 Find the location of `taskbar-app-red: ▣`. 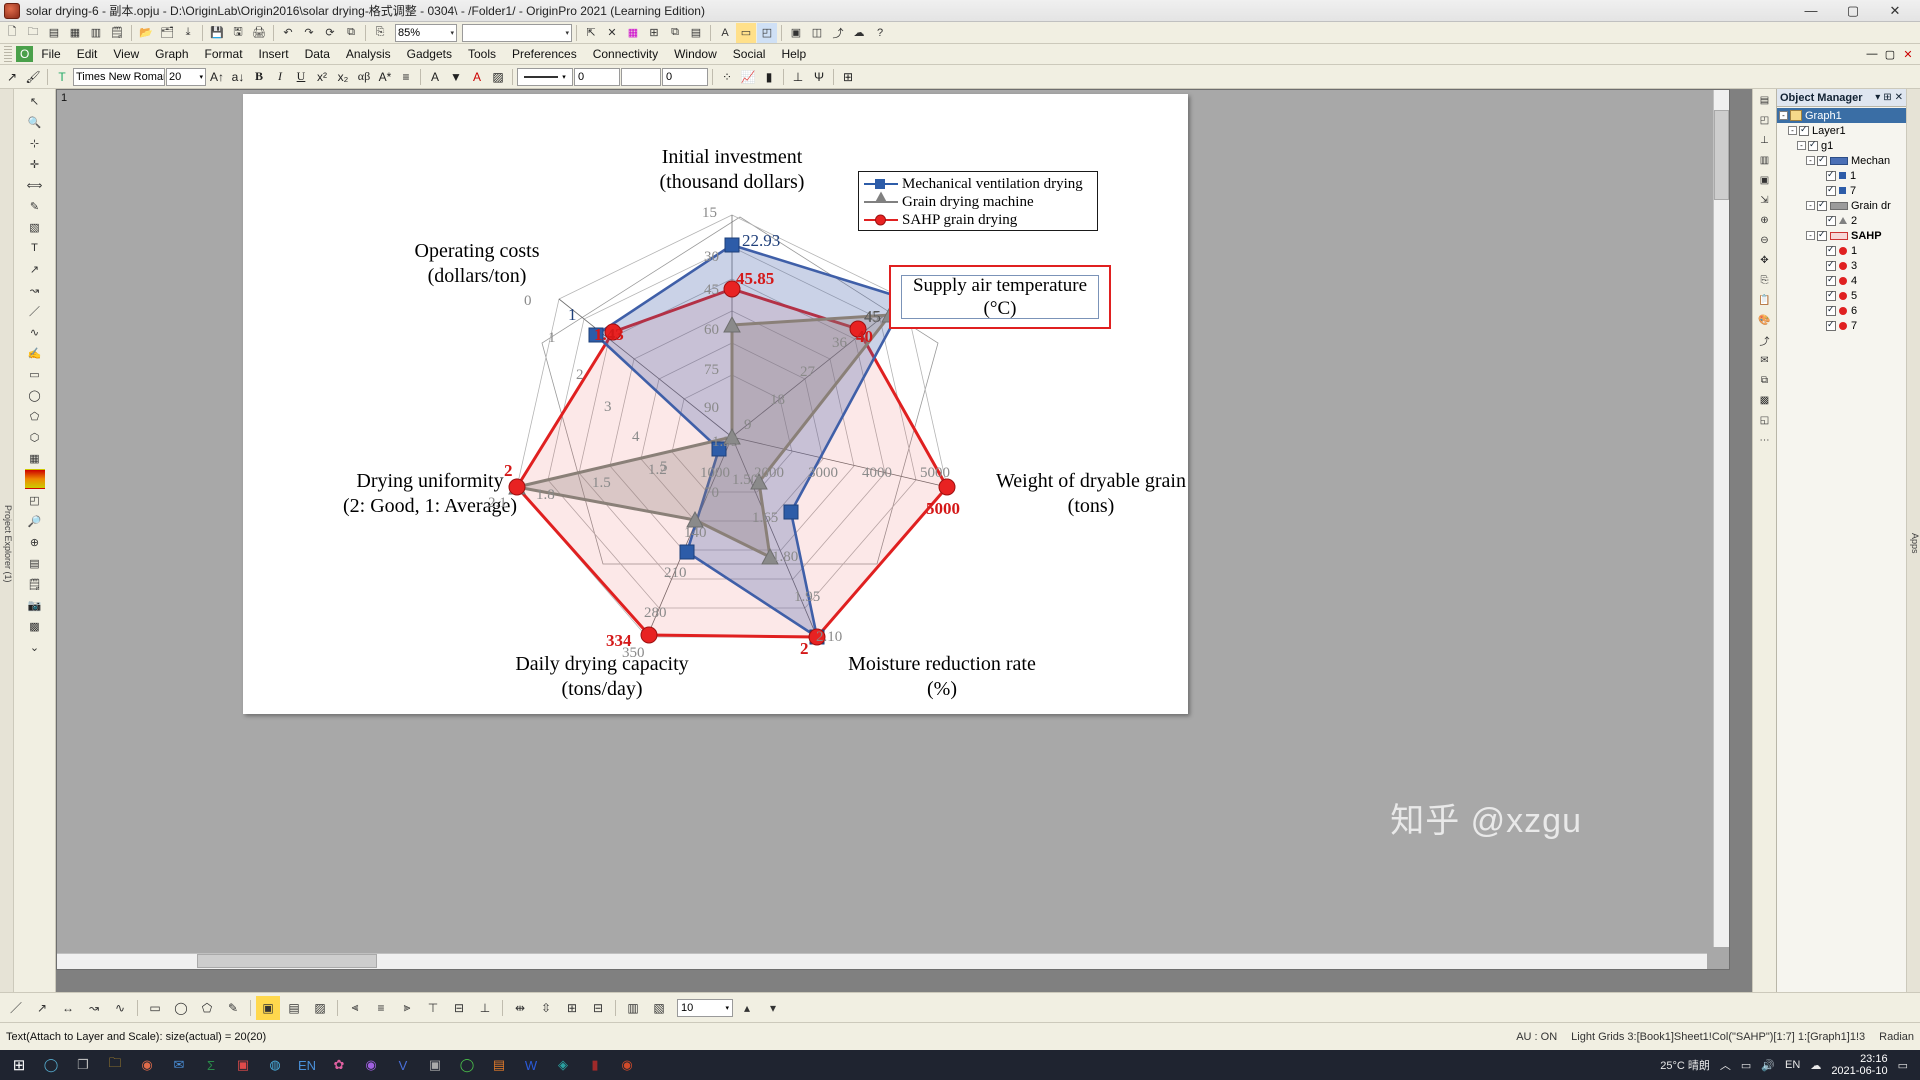

taskbar-app-red: ▣ is located at coordinates (243, 1065).